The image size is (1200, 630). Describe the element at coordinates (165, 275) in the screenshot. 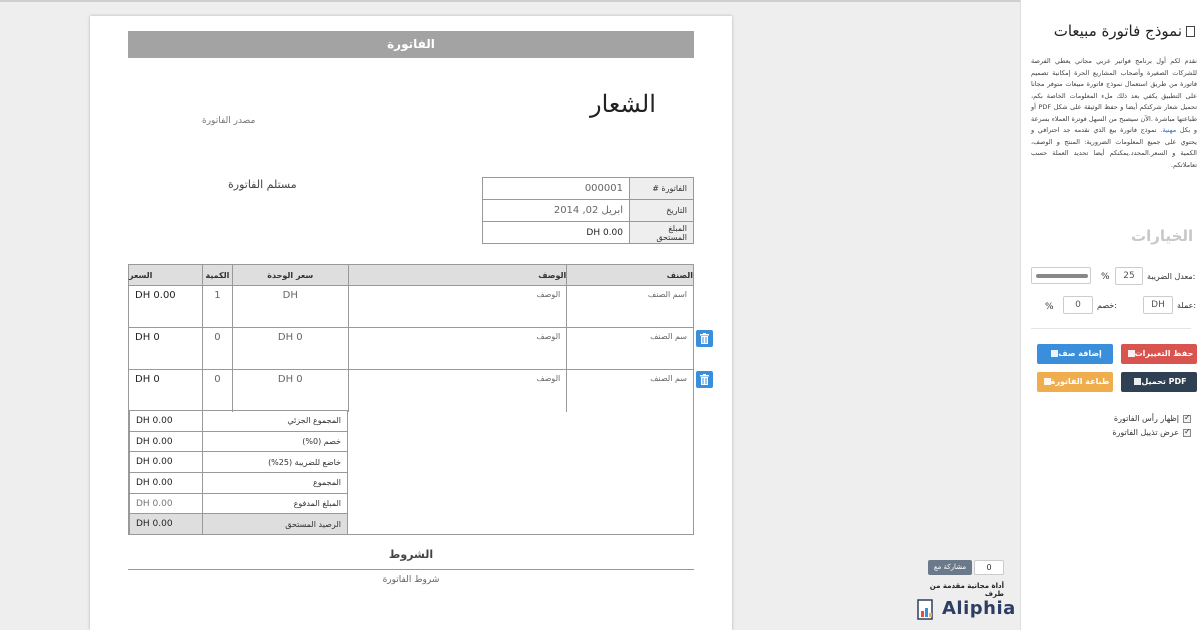

I see `col-header-price: السعر` at that location.